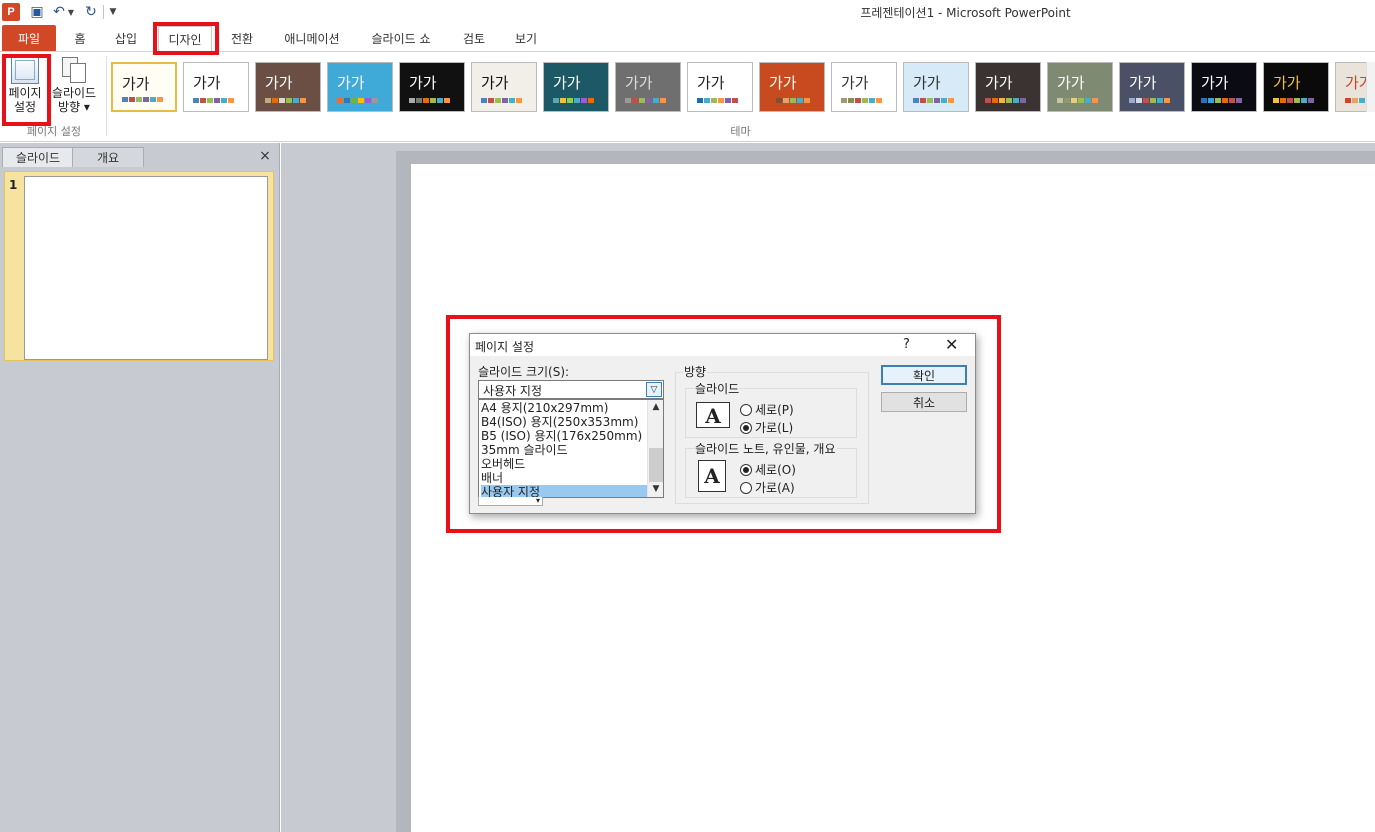 This screenshot has height=832, width=1375. What do you see at coordinates (242, 38) in the screenshot?
I see `tab-transitions: 전환` at bounding box center [242, 38].